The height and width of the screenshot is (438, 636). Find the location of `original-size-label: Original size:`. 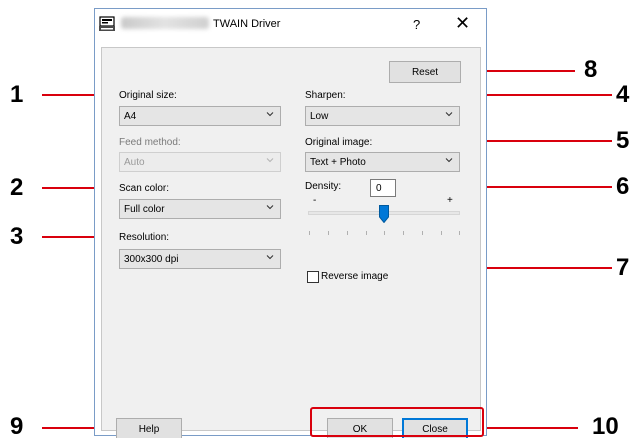

original-size-label: Original size: is located at coordinates (148, 95).